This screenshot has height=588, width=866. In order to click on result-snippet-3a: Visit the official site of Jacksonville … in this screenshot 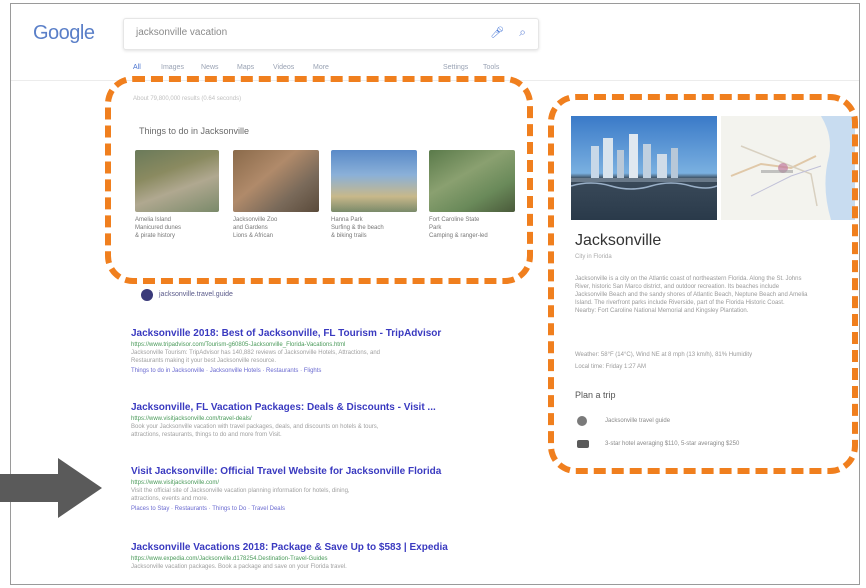, I will do `click(240, 491)`.